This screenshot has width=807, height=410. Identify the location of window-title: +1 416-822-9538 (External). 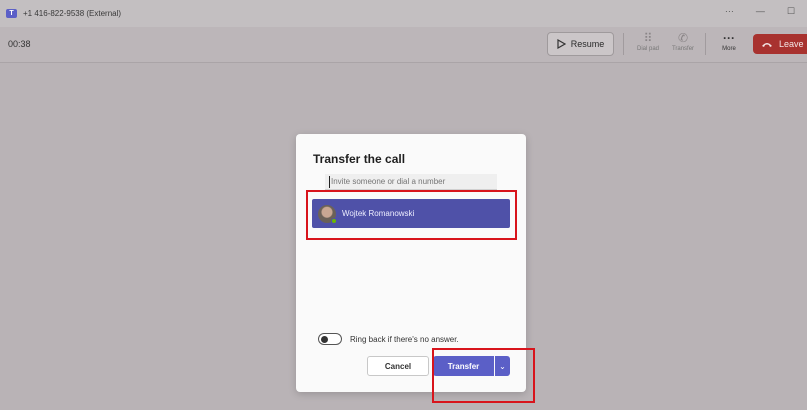
(72, 13).